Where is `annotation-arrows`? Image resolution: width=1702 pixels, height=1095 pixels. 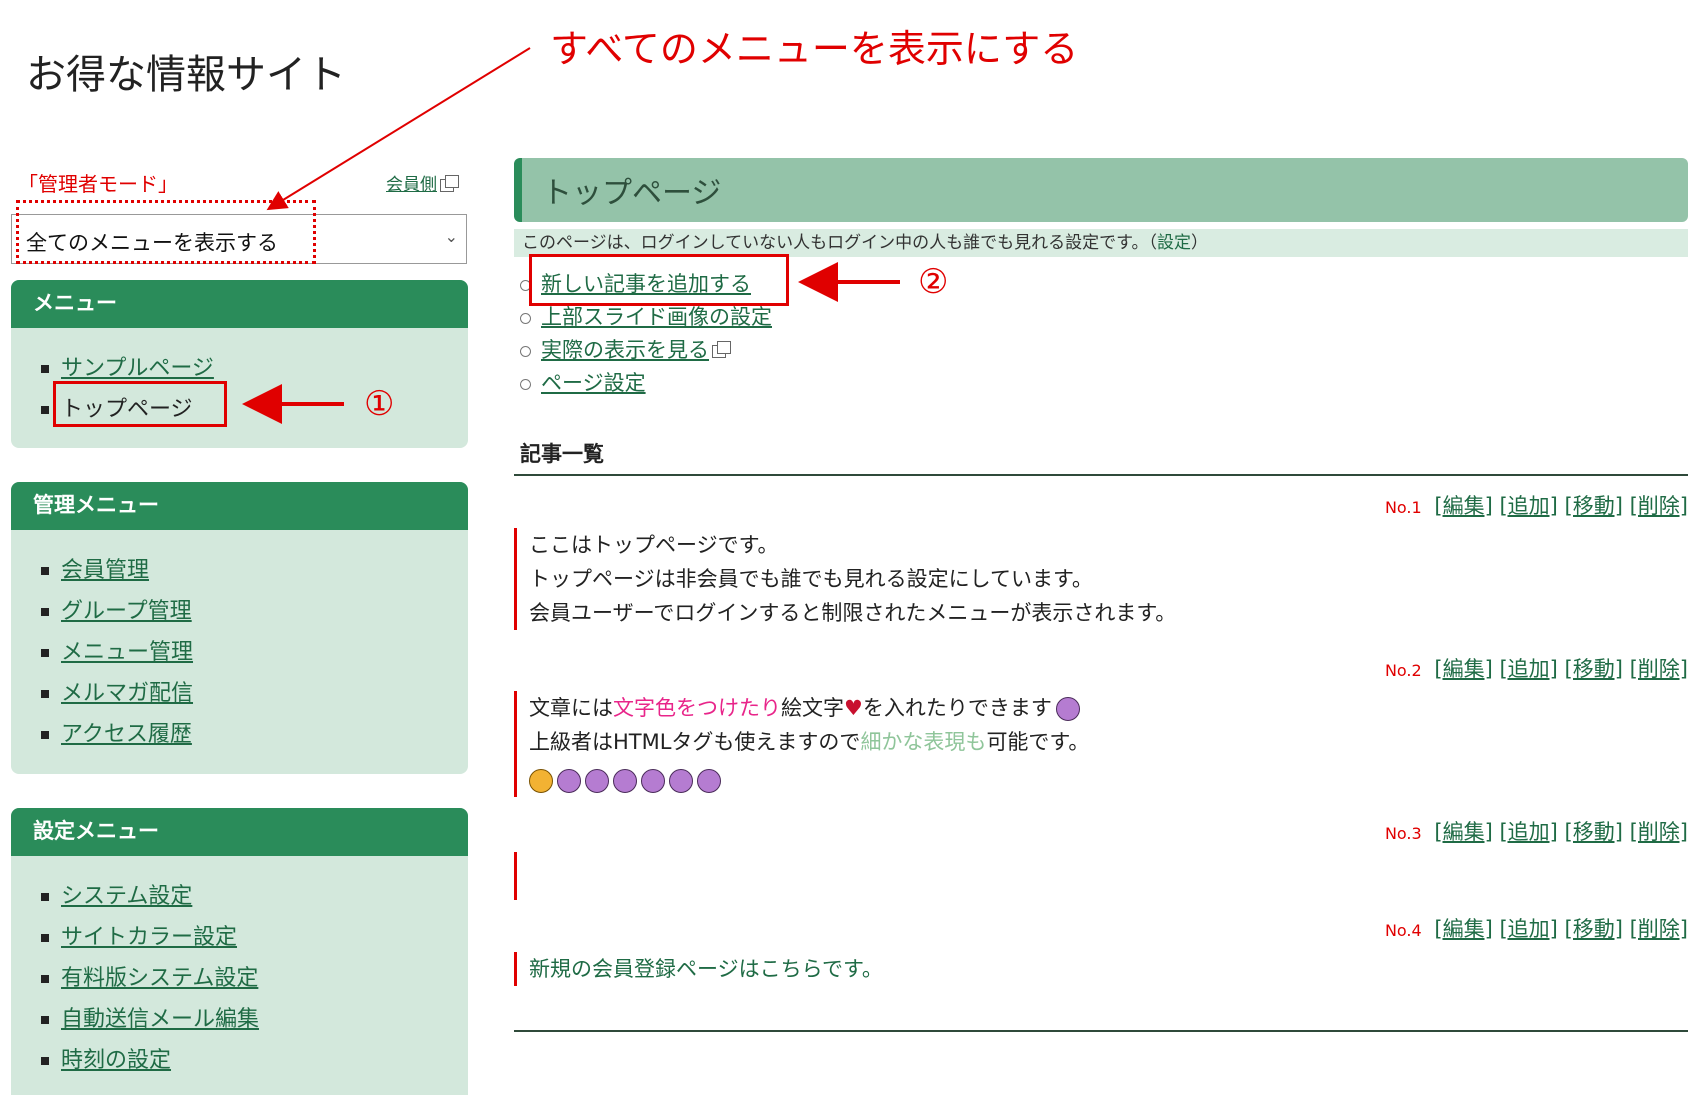 annotation-arrows is located at coordinates (571, 235).